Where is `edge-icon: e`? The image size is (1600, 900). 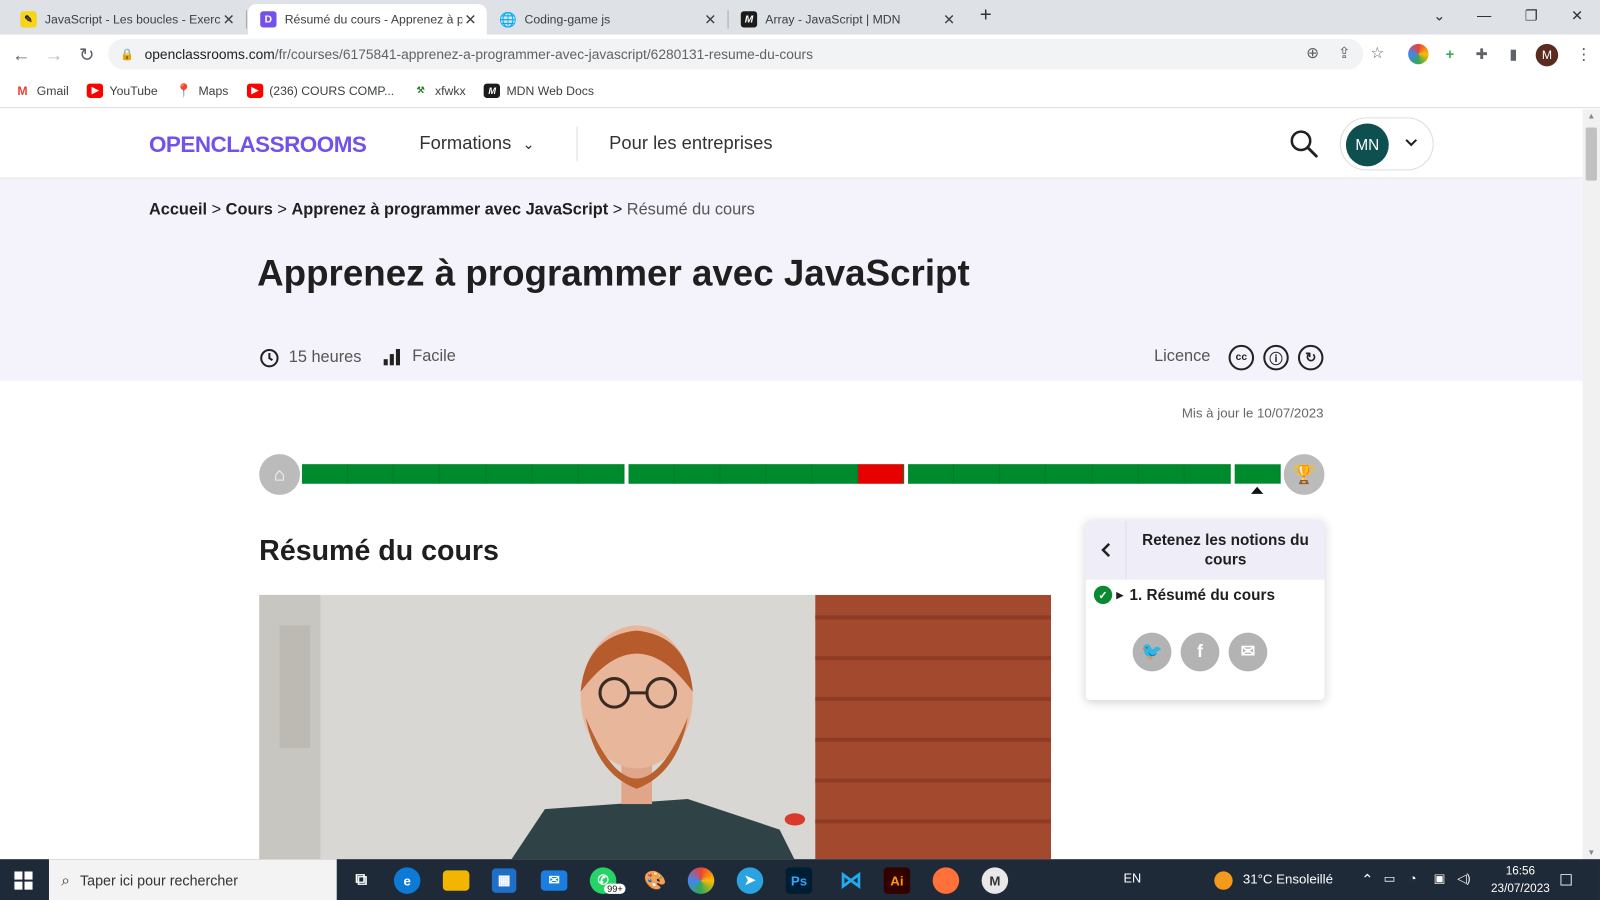 edge-icon: e is located at coordinates (407, 880).